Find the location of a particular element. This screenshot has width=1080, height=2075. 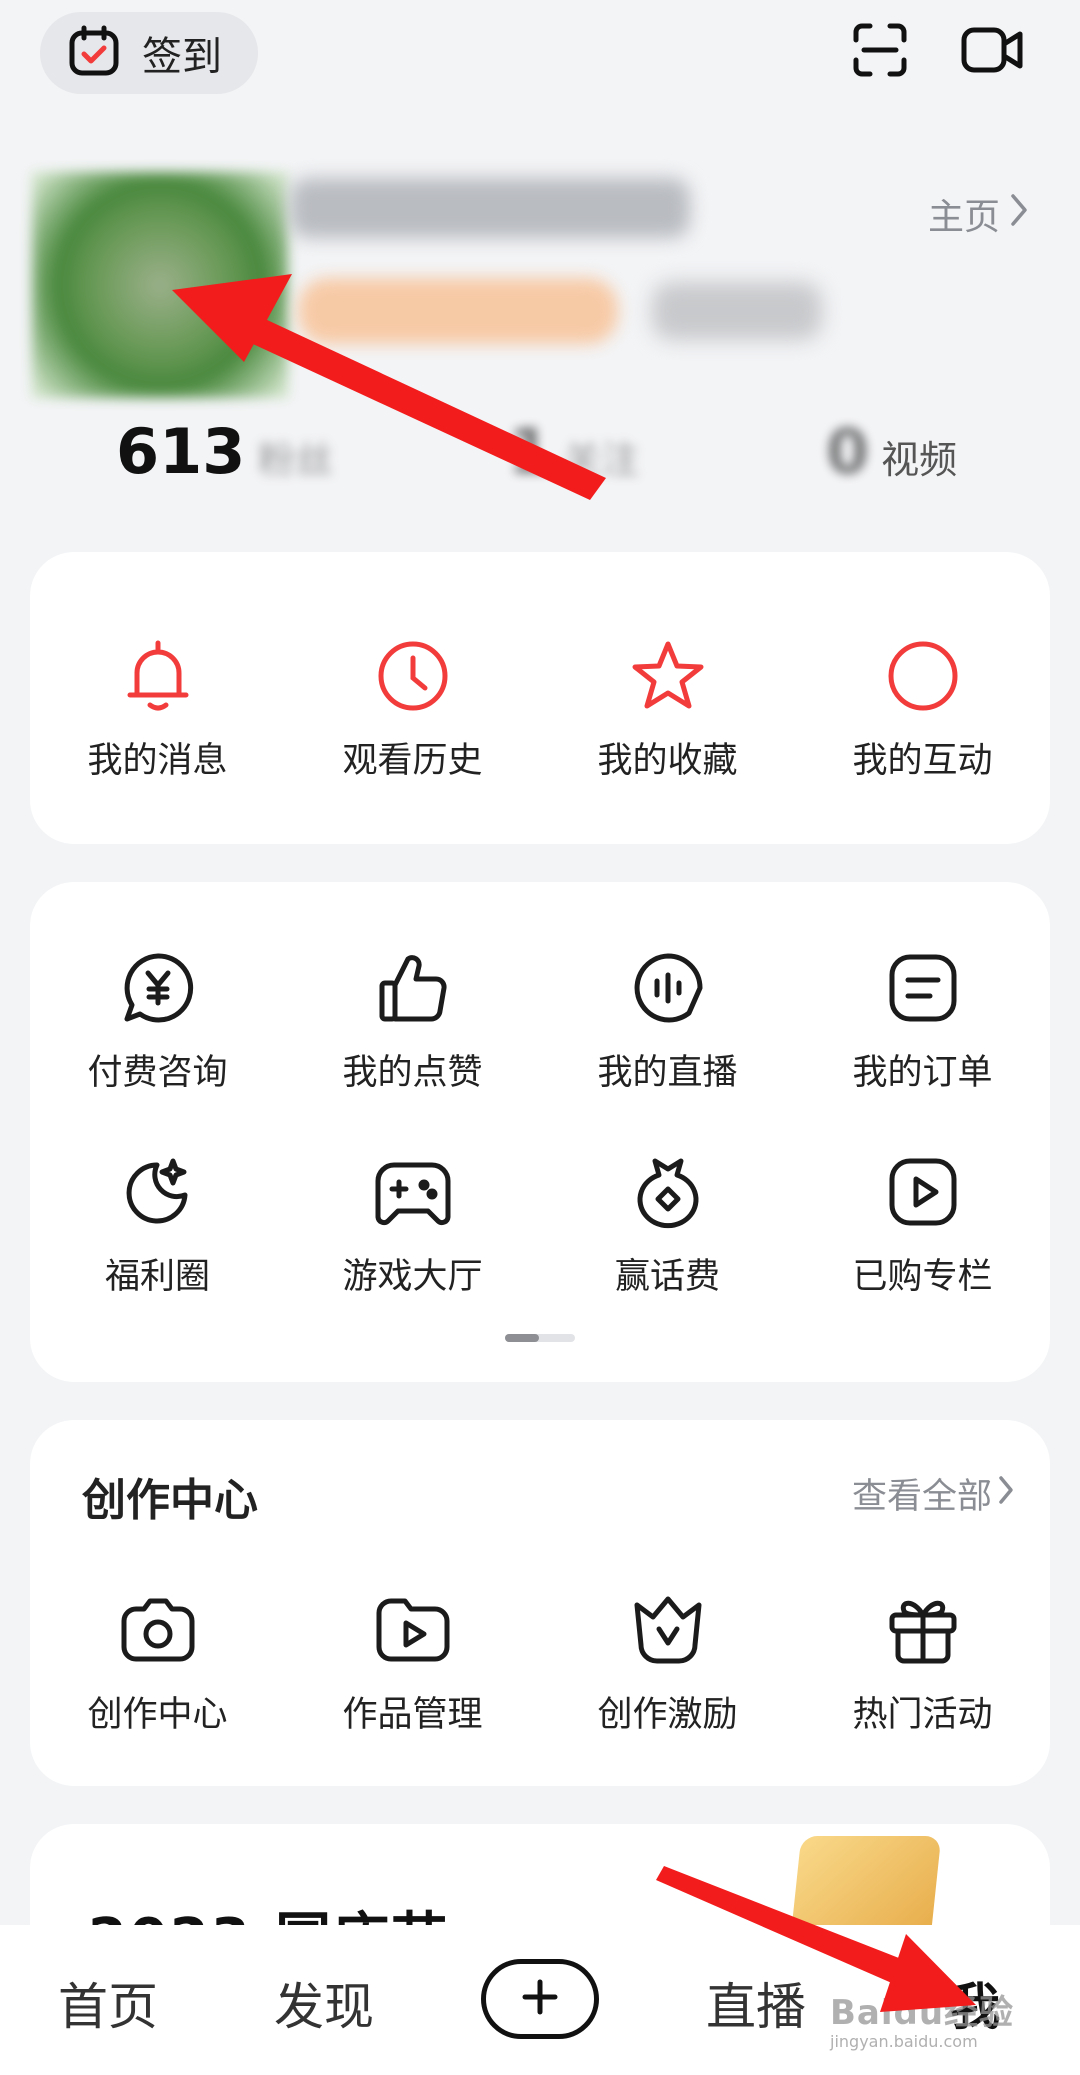

creator-item-label: 创作激励 is located at coordinates (667, 1715).